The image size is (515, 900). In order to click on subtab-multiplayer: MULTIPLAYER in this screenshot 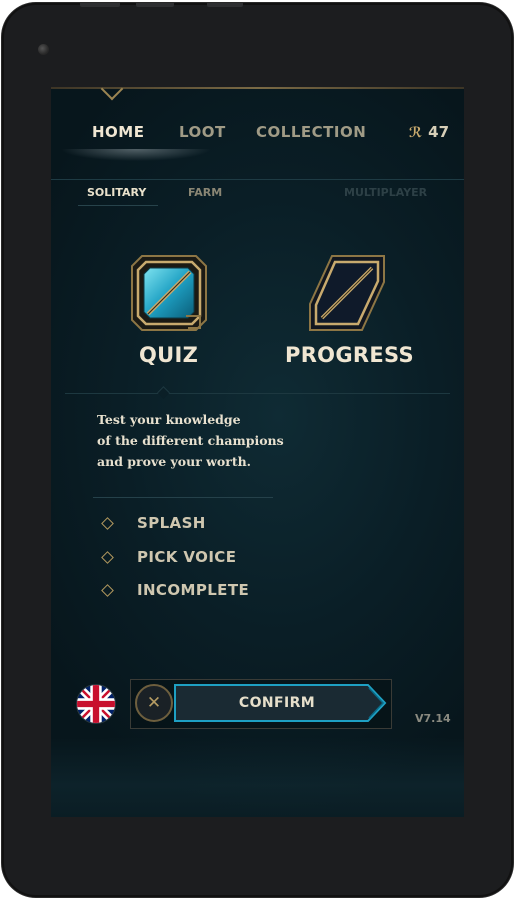, I will do `click(385, 192)`.